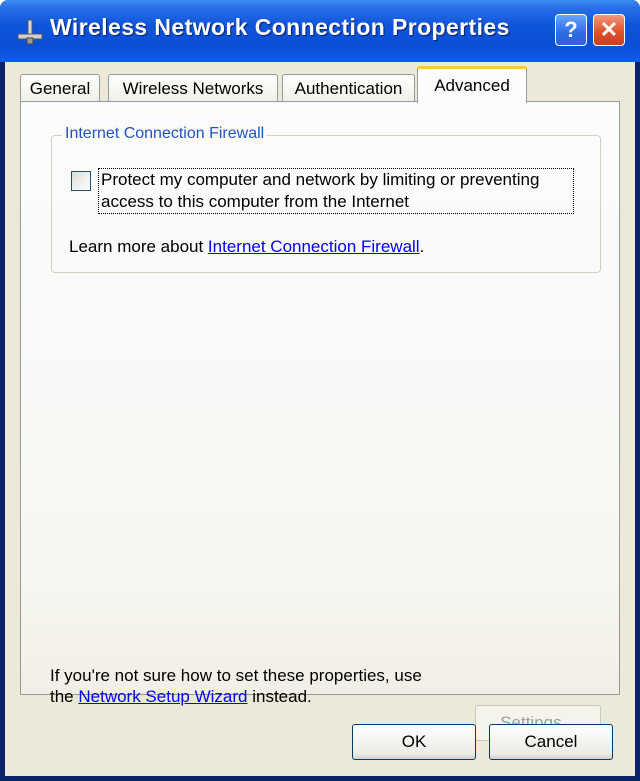 This screenshot has height=781, width=640. I want to click on network-connection-icon, so click(30, 32).